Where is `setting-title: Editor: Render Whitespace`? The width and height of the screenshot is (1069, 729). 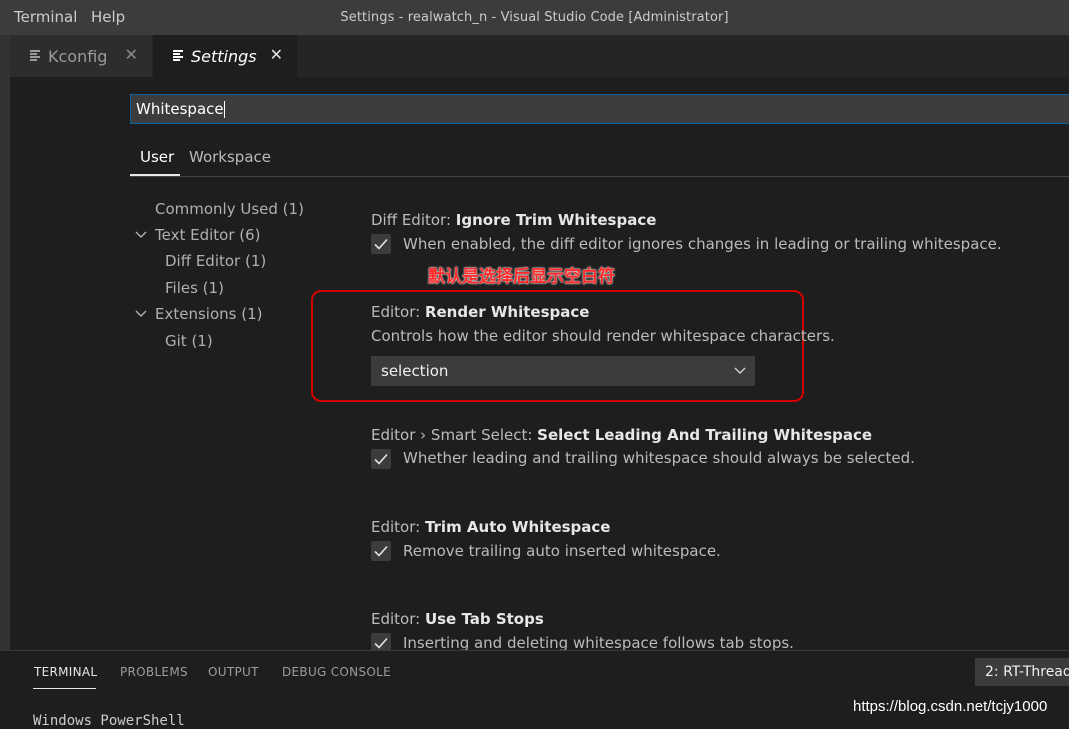 setting-title: Editor: Render Whitespace is located at coordinates (480, 312).